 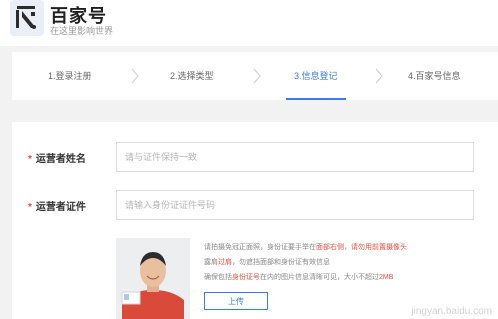 What do you see at coordinates (60, 207) in the screenshot?
I see `operator-id-label-text: 运营者证件` at bounding box center [60, 207].